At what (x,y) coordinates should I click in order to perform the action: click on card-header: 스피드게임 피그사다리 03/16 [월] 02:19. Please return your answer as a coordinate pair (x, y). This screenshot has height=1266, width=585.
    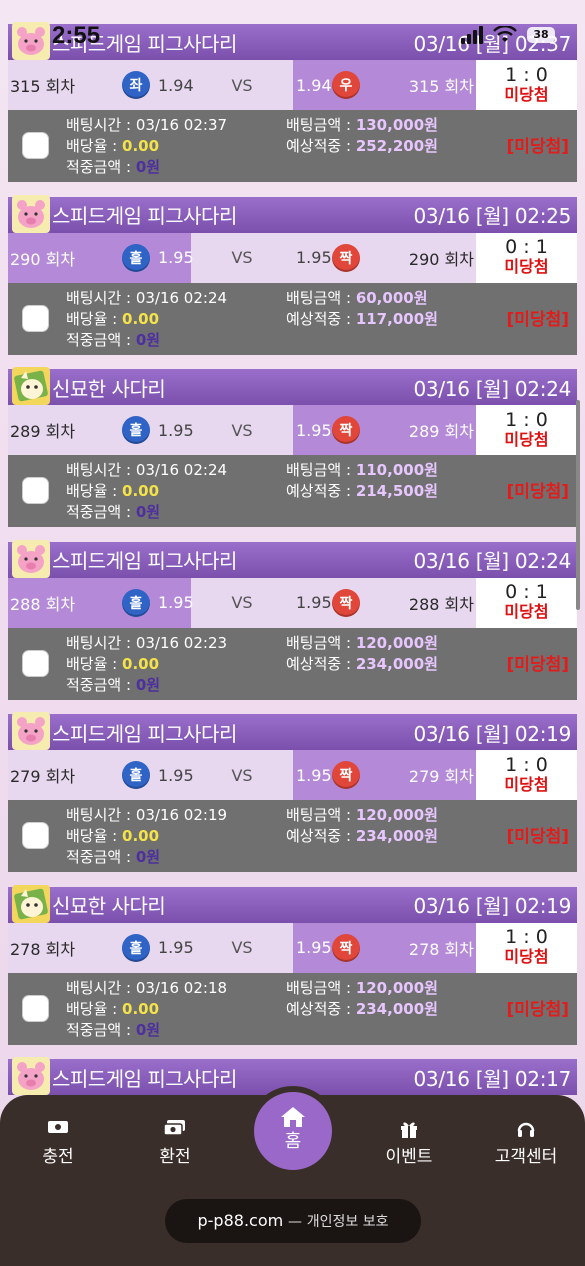
    Looking at the image, I should click on (292, 731).